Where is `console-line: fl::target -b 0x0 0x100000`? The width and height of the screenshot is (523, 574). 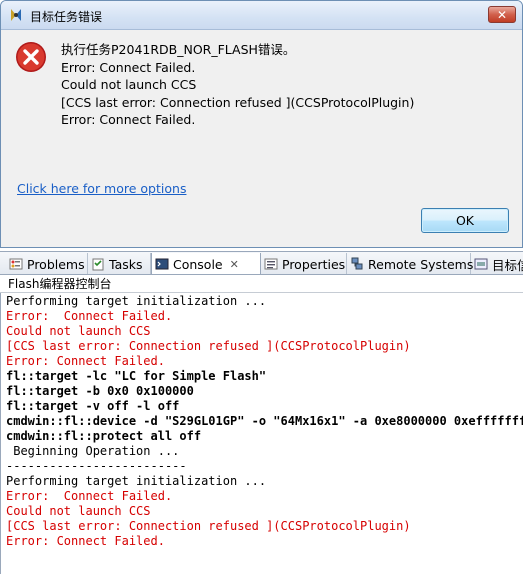 console-line: fl::target -b 0x0 0x100000 is located at coordinates (100, 391).